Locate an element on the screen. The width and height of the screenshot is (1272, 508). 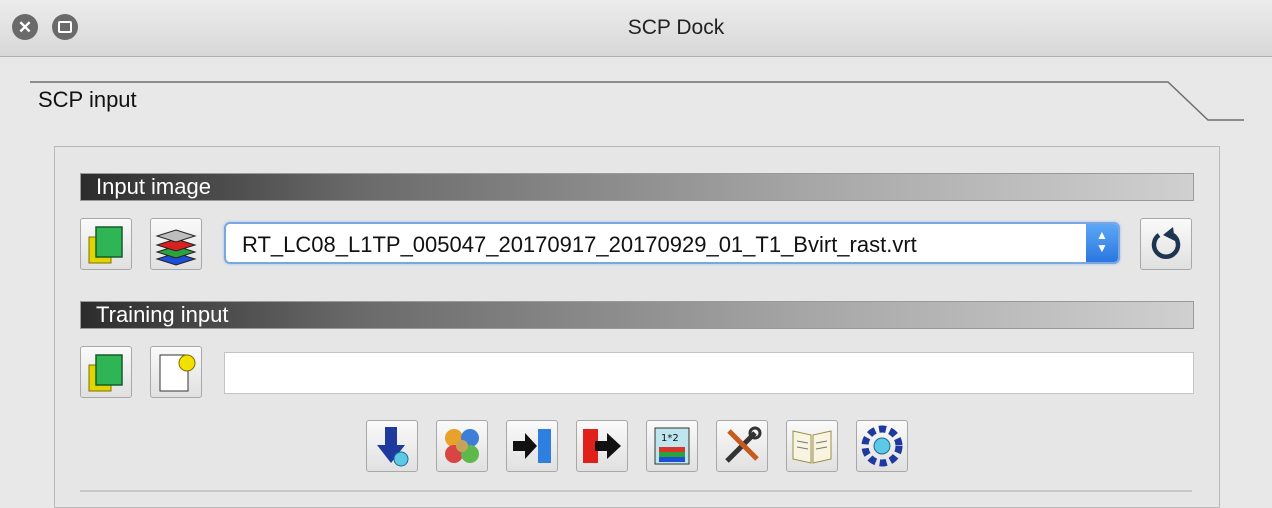
export-arrow-icon is located at coordinates (602, 446).